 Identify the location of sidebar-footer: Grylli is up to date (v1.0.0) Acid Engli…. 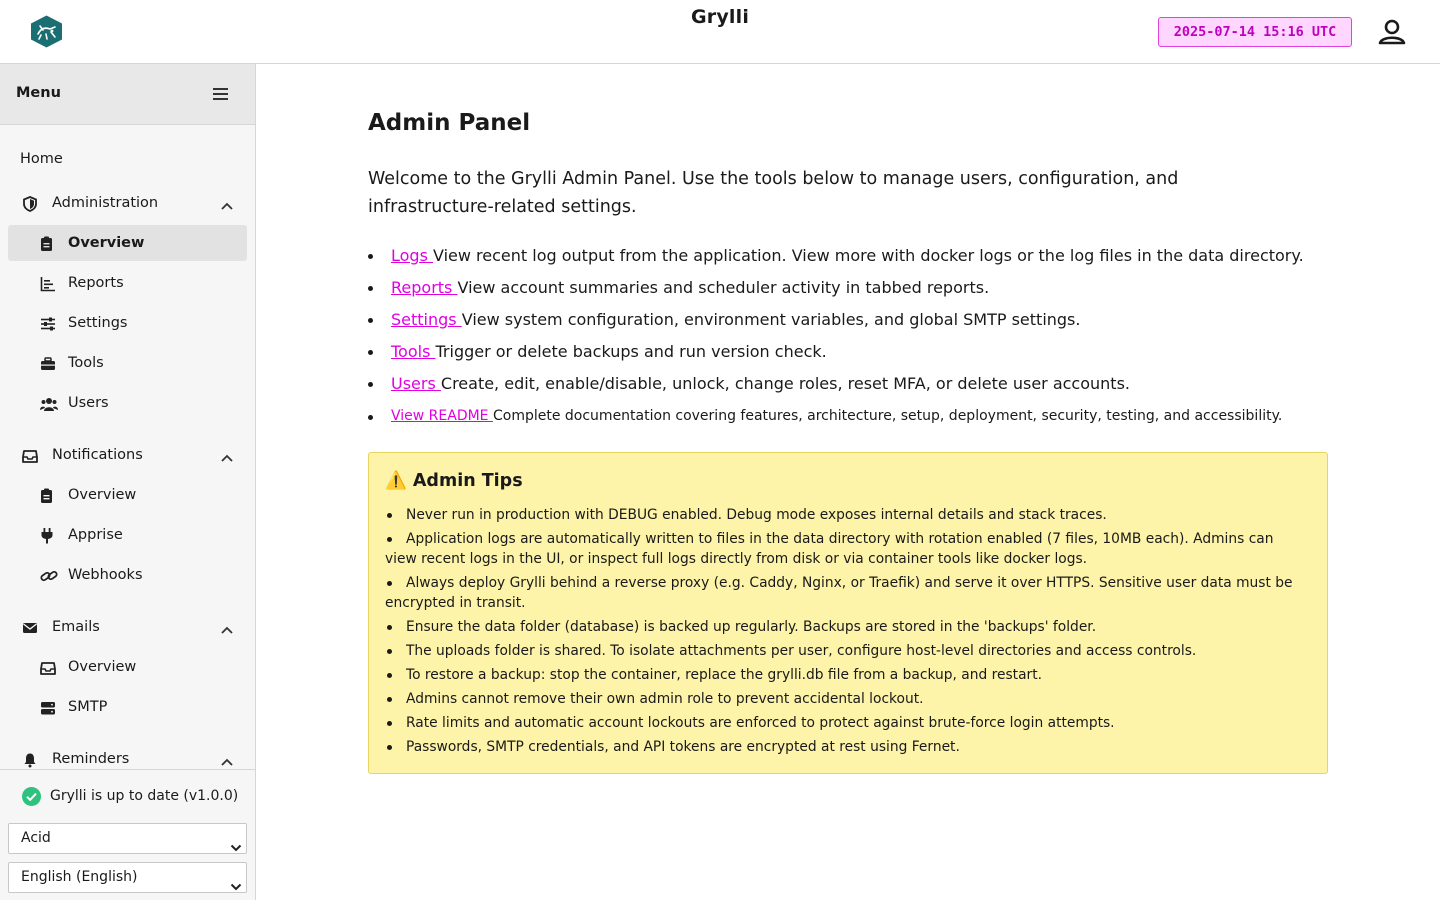
(127, 834).